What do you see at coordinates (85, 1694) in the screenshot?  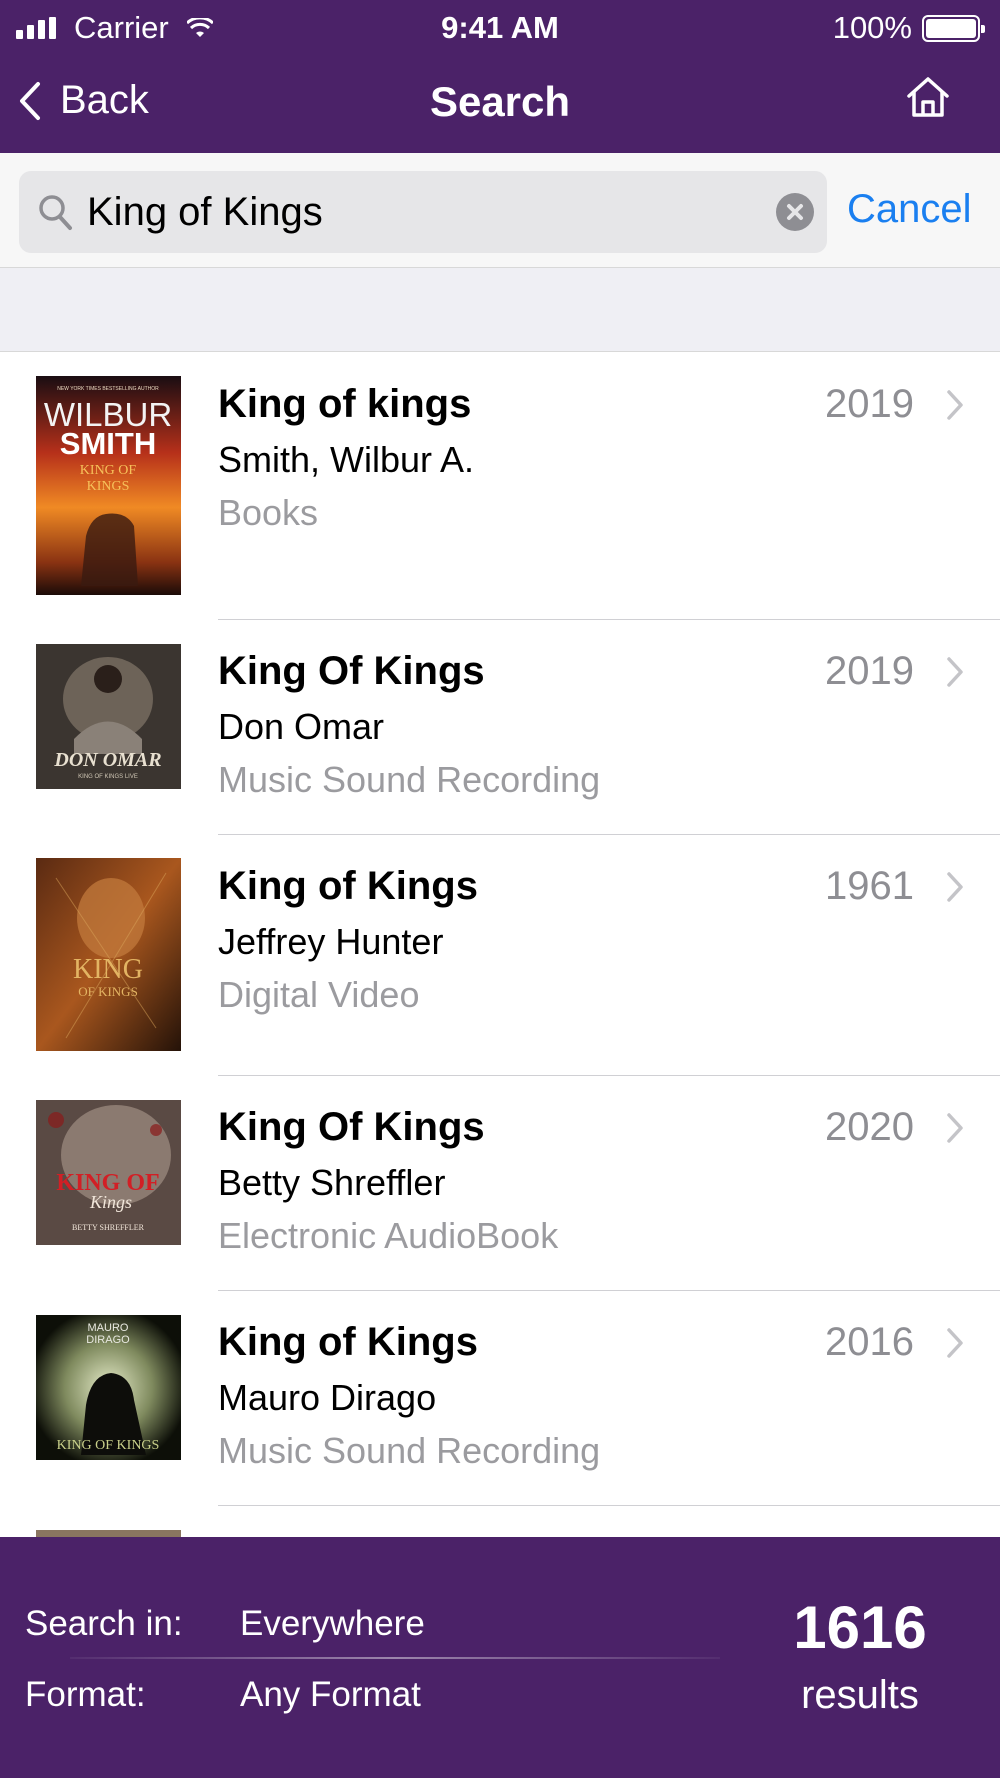 I see `format-label: Format:` at bounding box center [85, 1694].